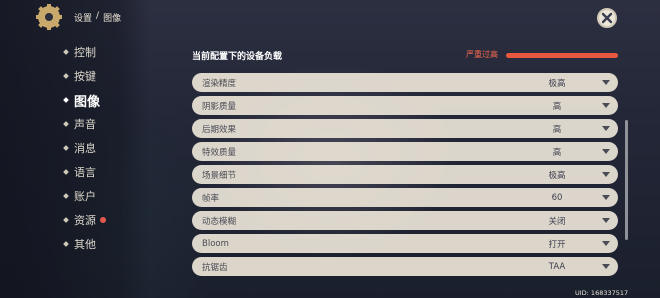 The image size is (660, 298). What do you see at coordinates (219, 221) in the screenshot?
I see `setting-label: 动态模糊` at bounding box center [219, 221].